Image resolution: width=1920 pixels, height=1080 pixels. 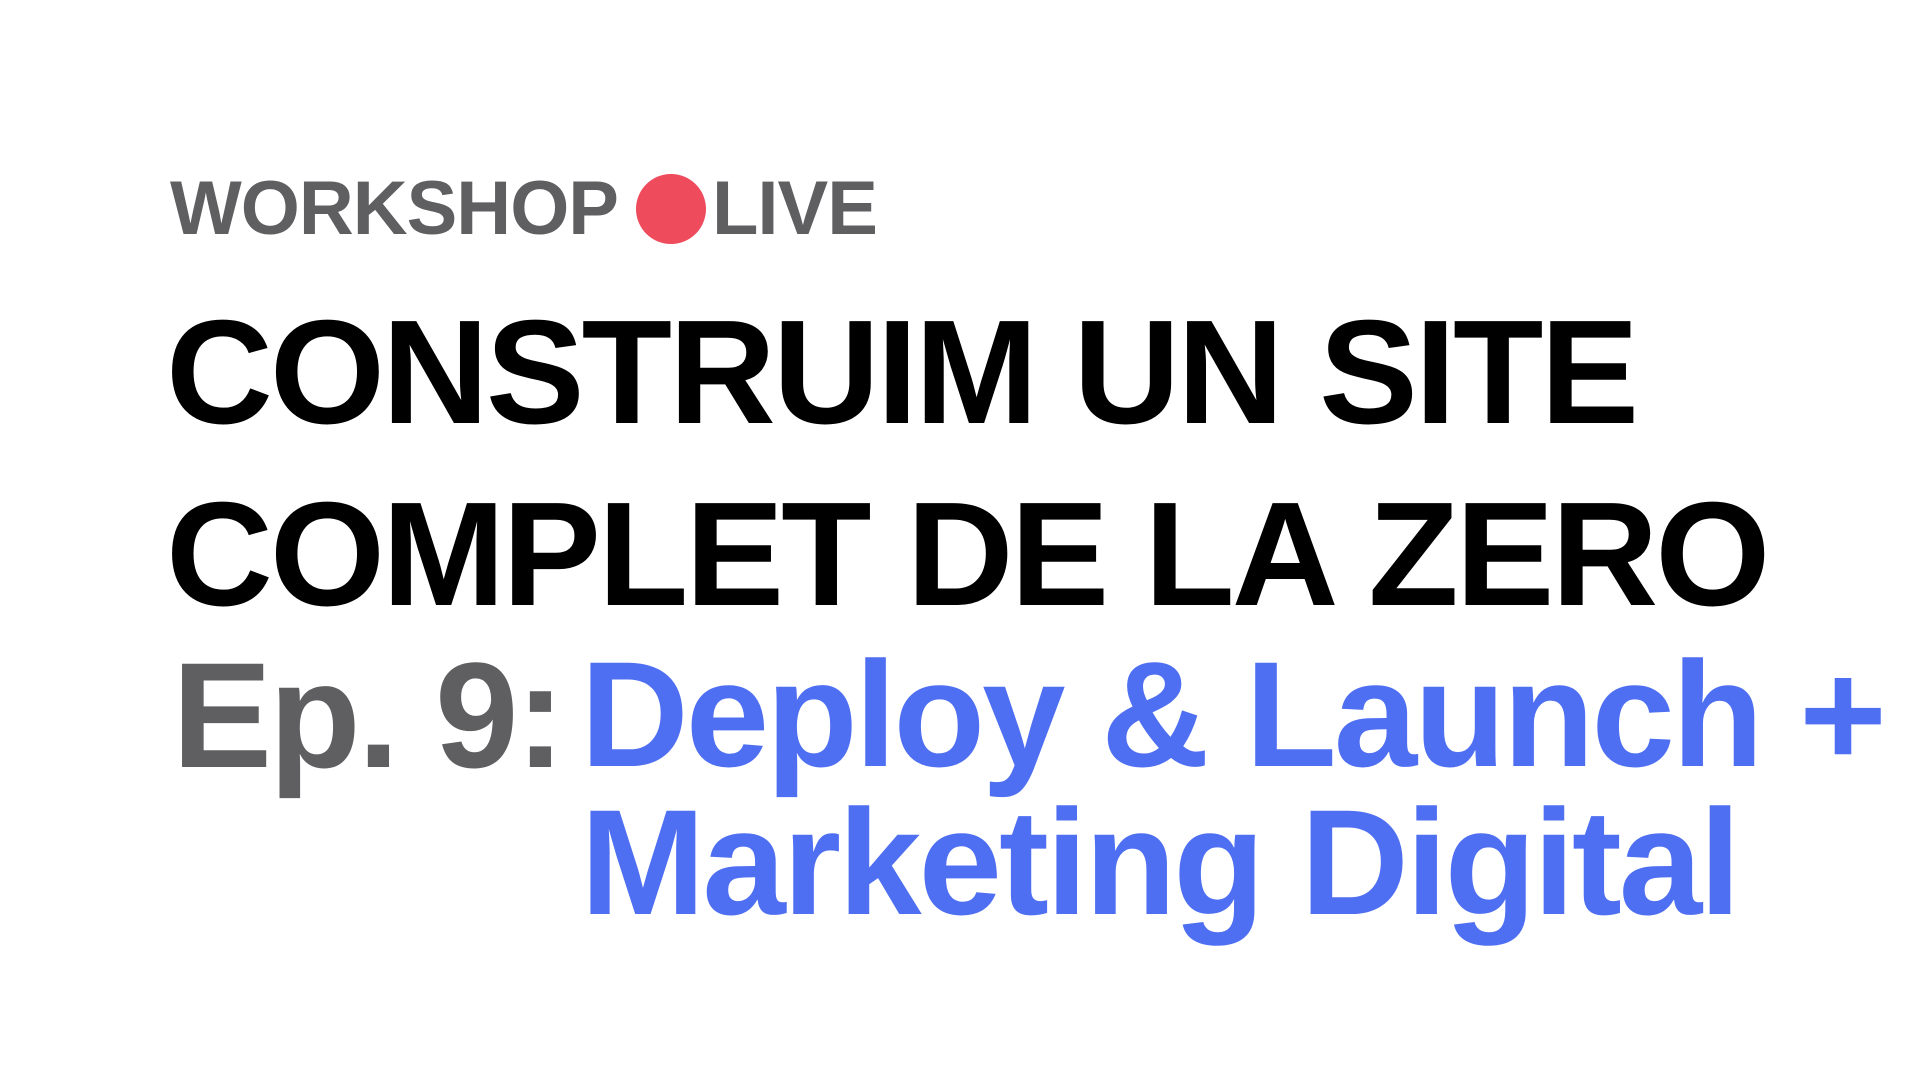 What do you see at coordinates (671, 209) in the screenshot?
I see `live-dot-icon` at bounding box center [671, 209].